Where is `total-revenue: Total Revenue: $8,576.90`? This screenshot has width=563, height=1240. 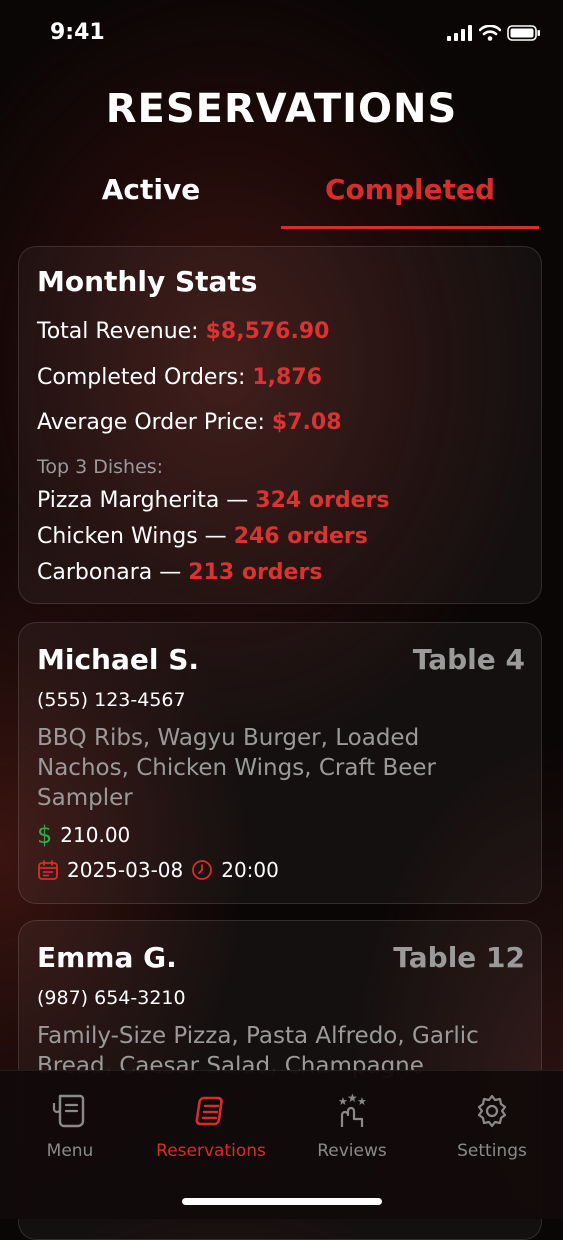 total-revenue: Total Revenue: $8,576.90 is located at coordinates (183, 331).